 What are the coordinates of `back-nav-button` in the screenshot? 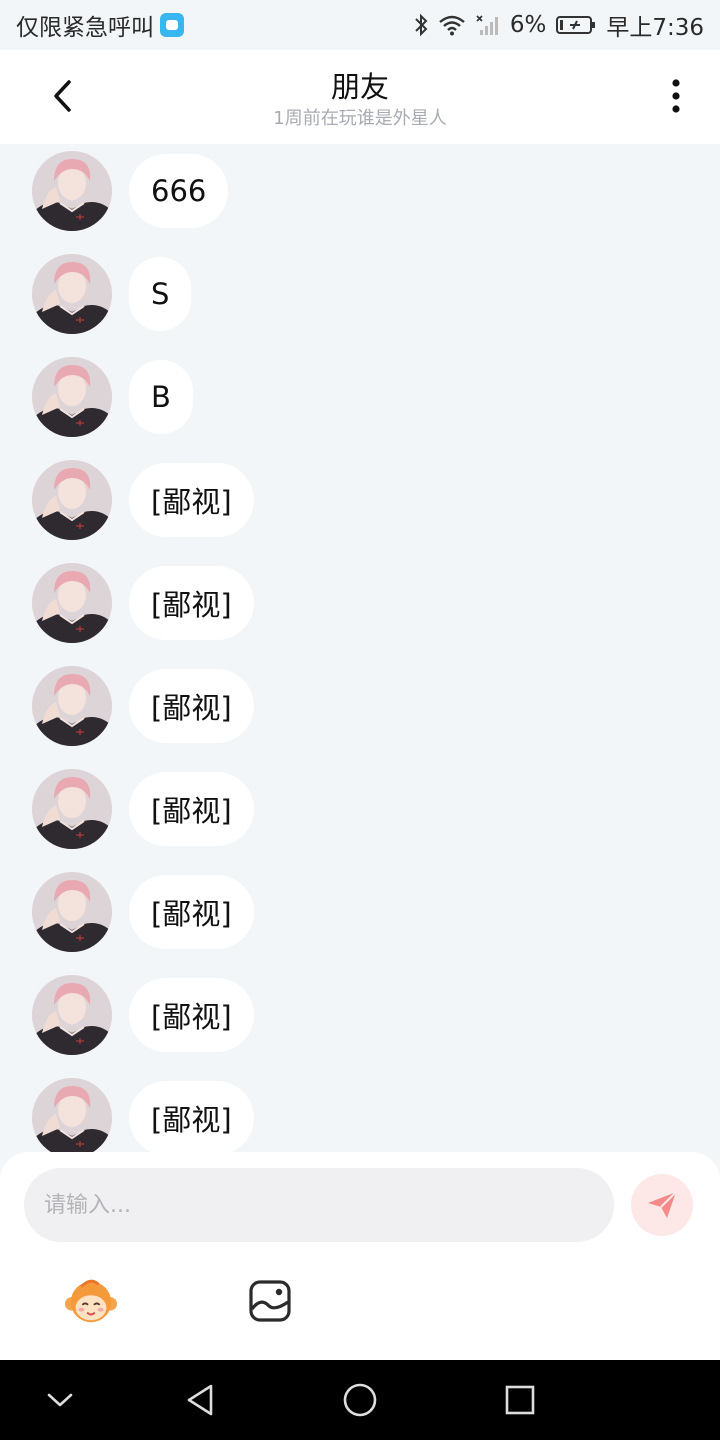 It's located at (200, 1400).